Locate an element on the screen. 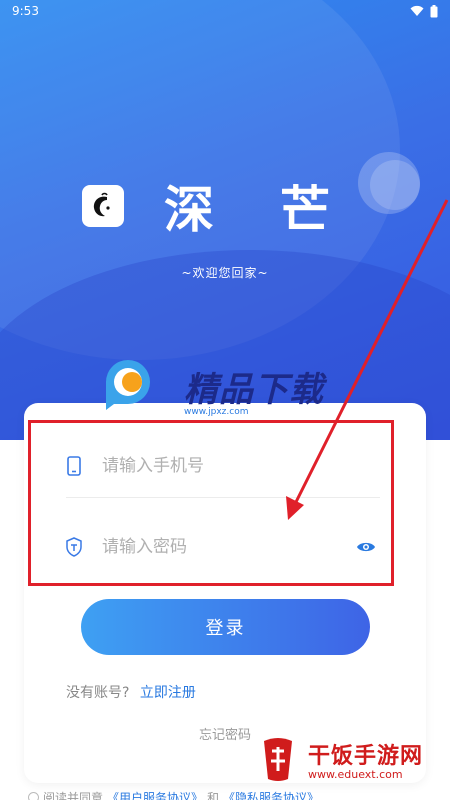  watermark-top-title: 精品下载 is located at coordinates (254, 389).